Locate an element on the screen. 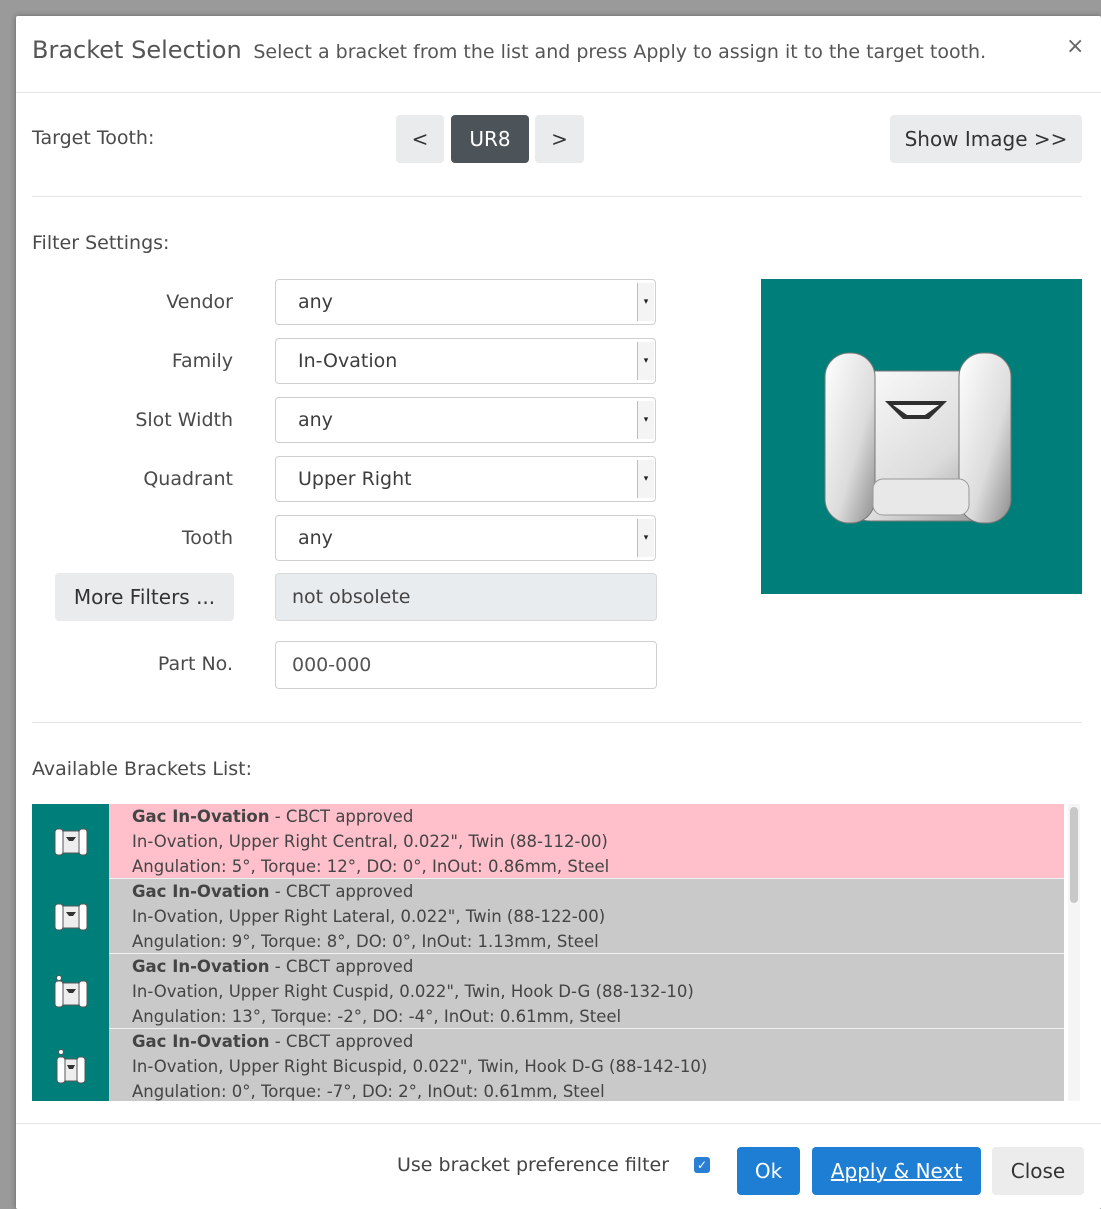 The image size is (1101, 1209). slot-width-value: any is located at coordinates (315, 420).